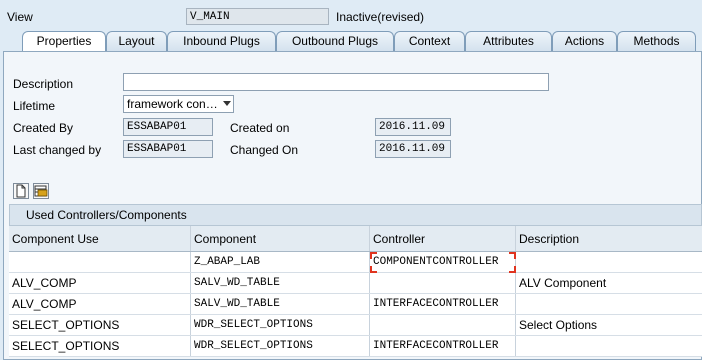 The width and height of the screenshot is (702, 360). What do you see at coordinates (508, 41) in the screenshot?
I see `tab-attributes: Attributes` at bounding box center [508, 41].